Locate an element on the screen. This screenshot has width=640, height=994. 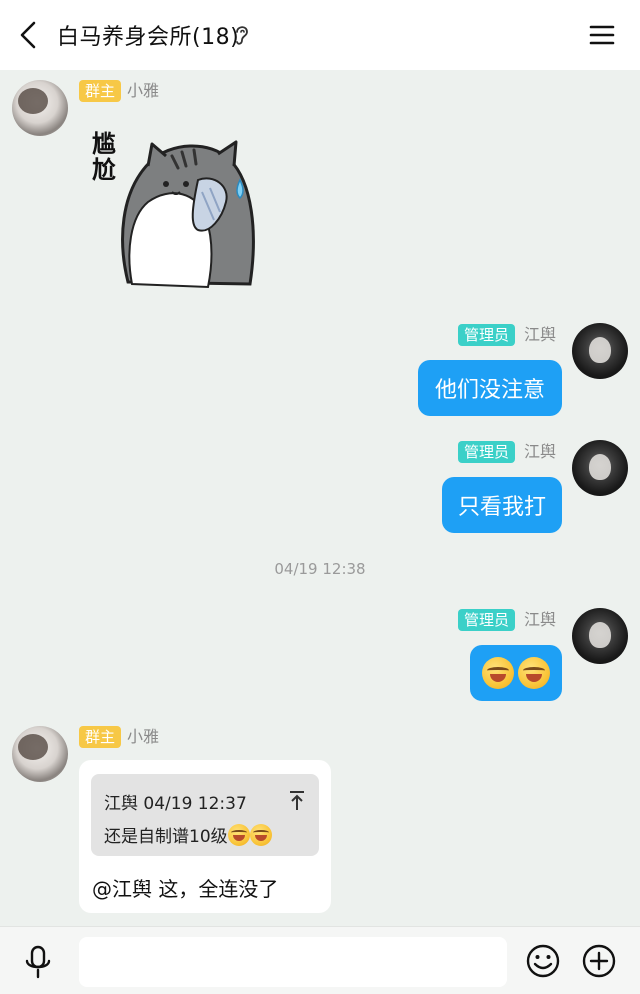
microphone-icon is located at coordinates (38, 962).